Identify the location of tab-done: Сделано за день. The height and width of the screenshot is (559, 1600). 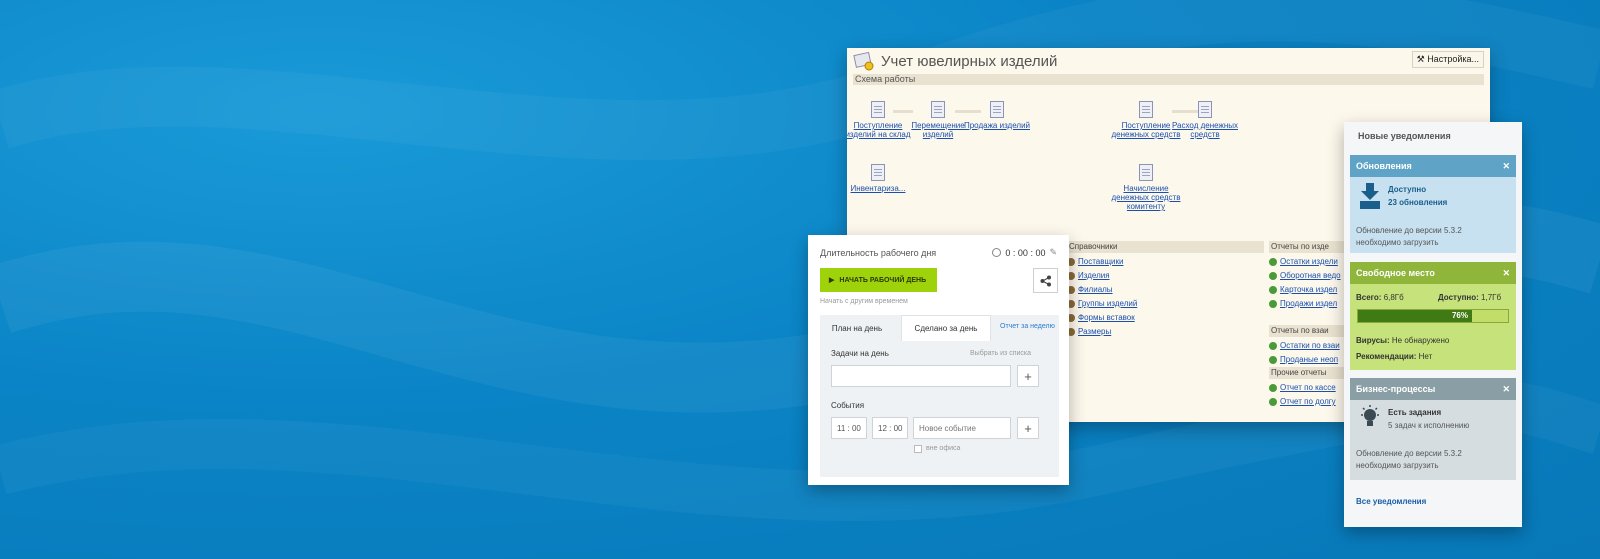
(946, 328).